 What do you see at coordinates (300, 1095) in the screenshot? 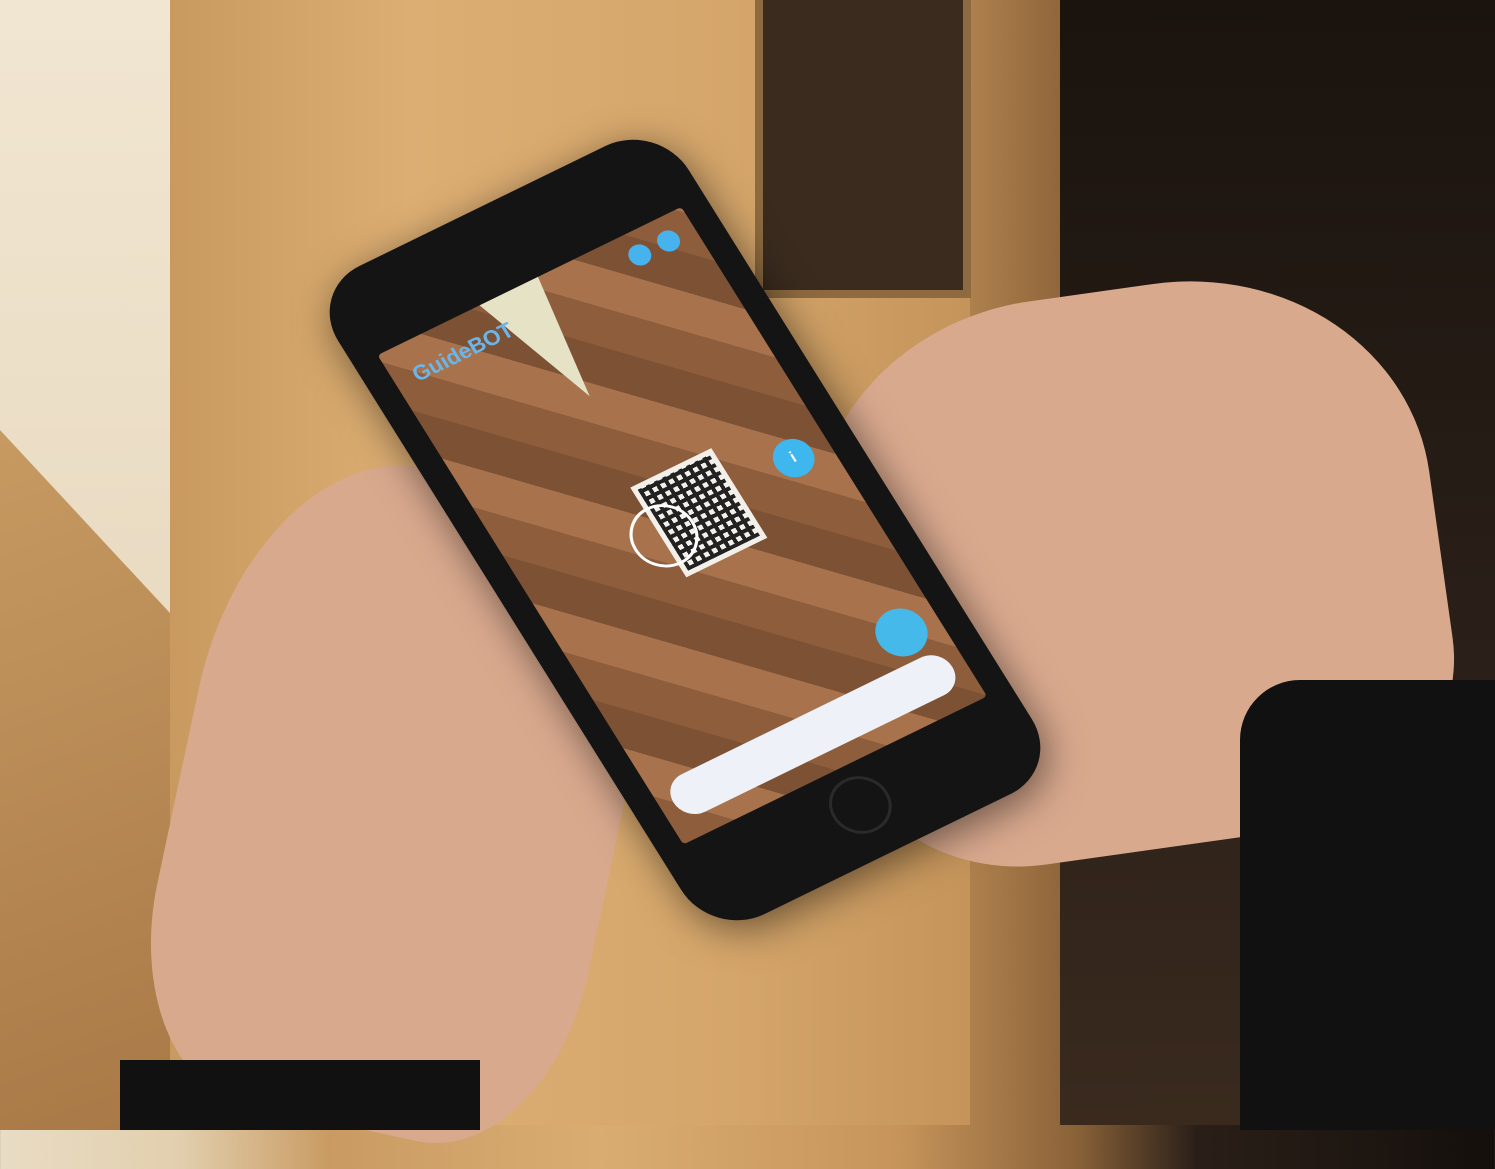
I see `left-sleeve` at bounding box center [300, 1095].